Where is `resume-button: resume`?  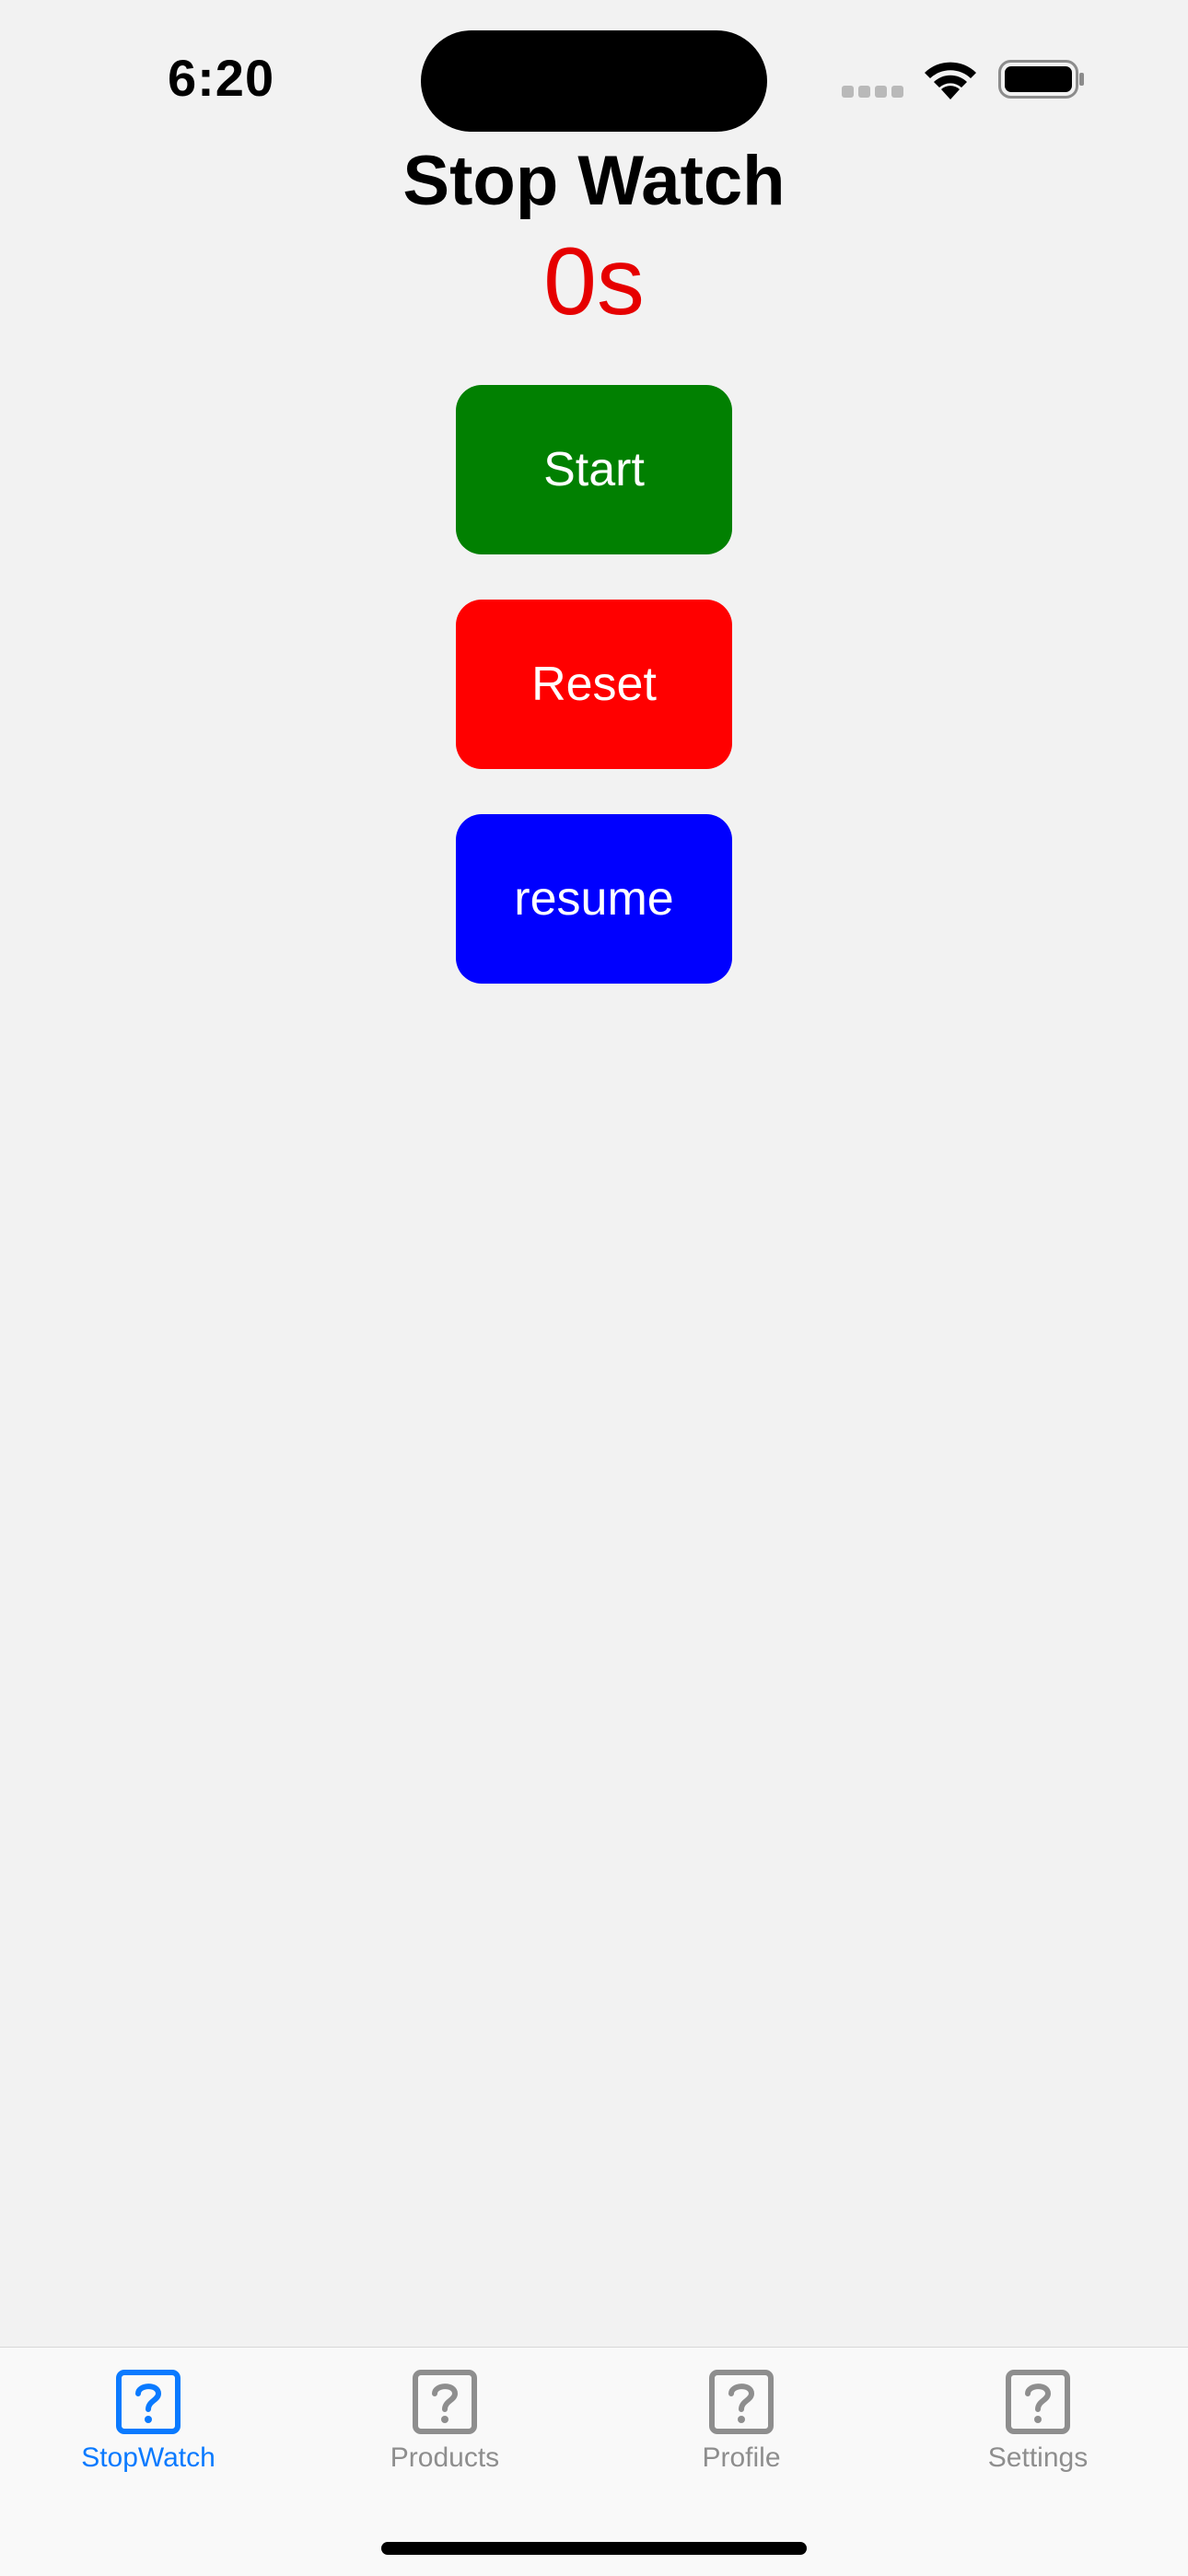
resume-button: resume is located at coordinates (594, 899).